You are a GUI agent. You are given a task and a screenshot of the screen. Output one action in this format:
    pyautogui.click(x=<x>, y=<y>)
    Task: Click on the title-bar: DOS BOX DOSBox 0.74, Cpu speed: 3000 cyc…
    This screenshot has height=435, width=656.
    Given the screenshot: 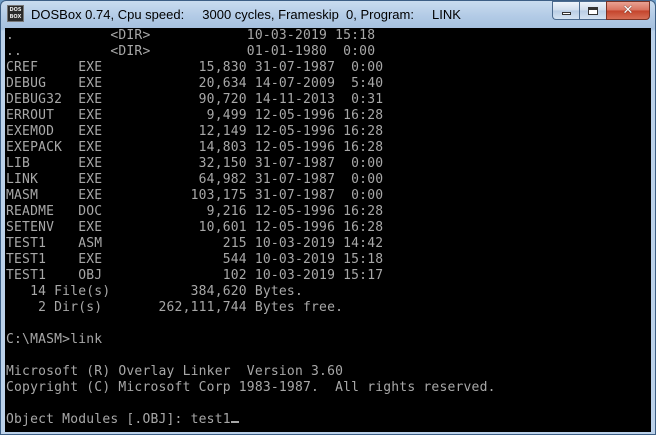 What is the action you would take?
    pyautogui.click(x=328, y=14)
    